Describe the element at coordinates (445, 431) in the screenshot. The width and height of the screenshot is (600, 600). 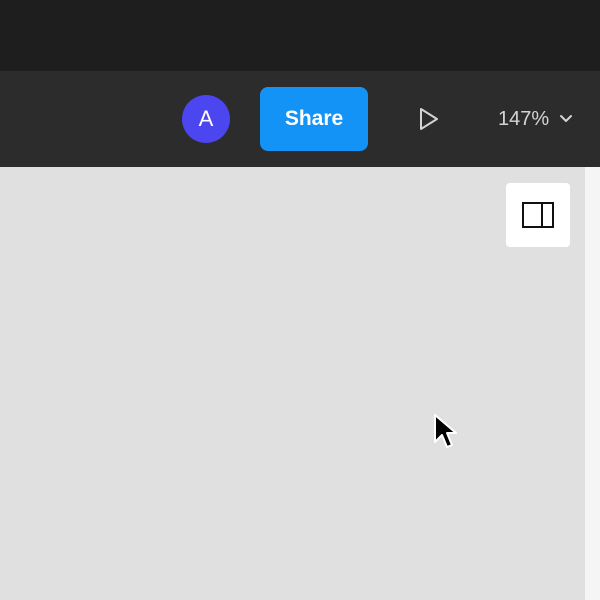
I see `mouse-pointer-icon` at that location.